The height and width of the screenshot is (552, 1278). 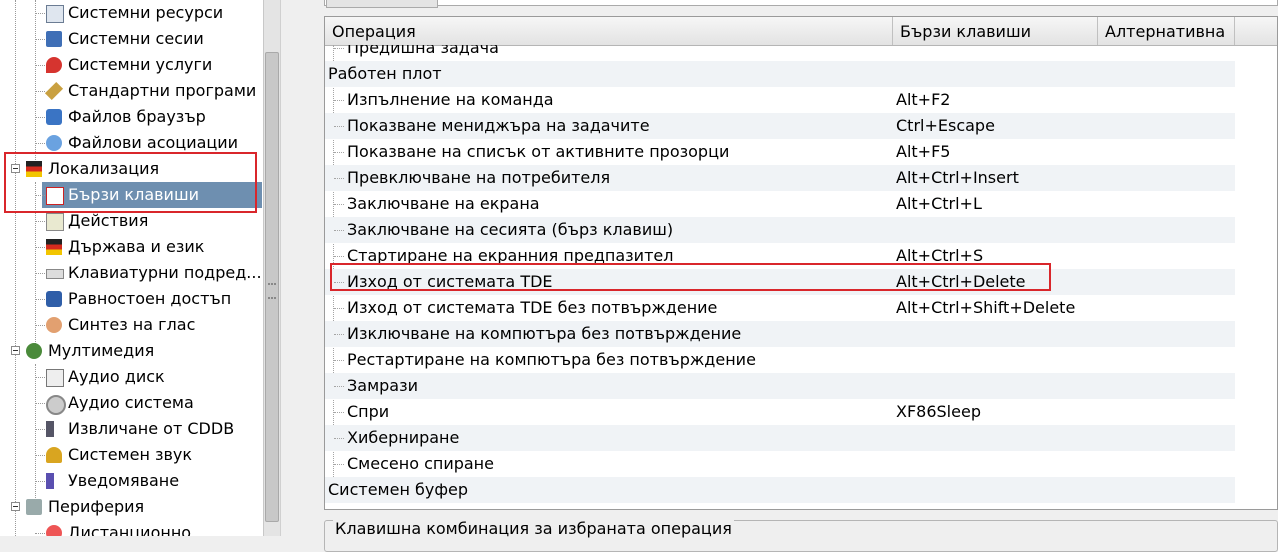 I want to click on sidebar-item: Мултимедия, so click(x=131, y=351).